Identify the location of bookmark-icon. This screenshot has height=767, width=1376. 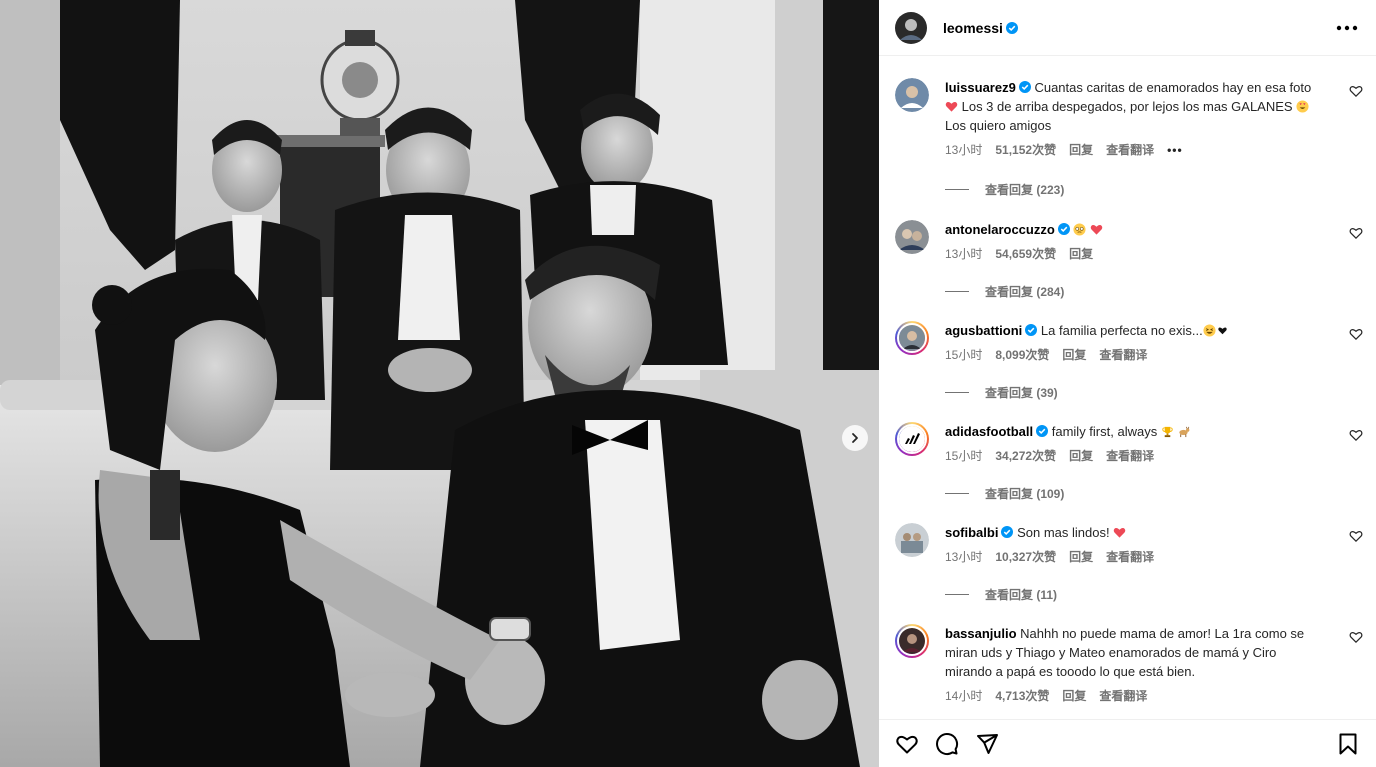
(1348, 744).